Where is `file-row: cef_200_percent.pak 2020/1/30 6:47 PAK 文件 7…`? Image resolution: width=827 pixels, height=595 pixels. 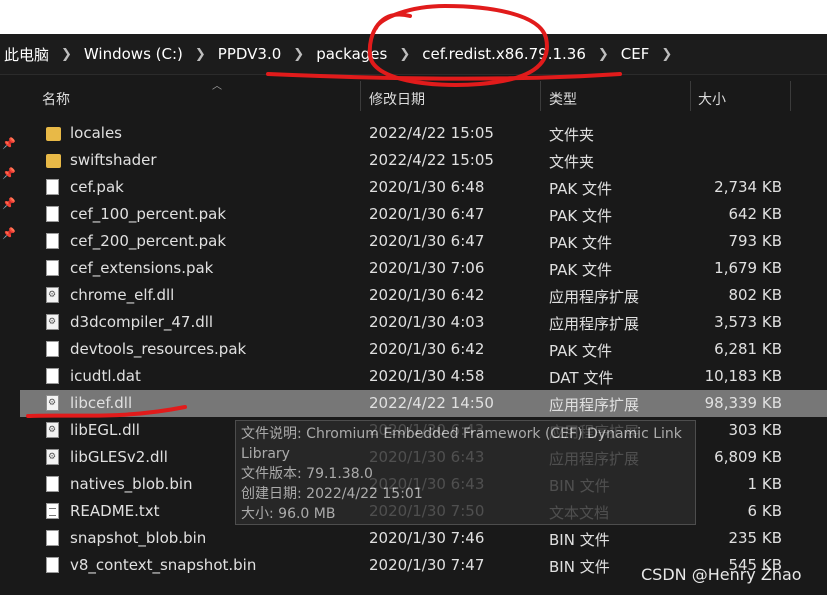 file-row: cef_200_percent.pak 2020/1/30 6:47 PAK 文件 7… is located at coordinates (423, 241).